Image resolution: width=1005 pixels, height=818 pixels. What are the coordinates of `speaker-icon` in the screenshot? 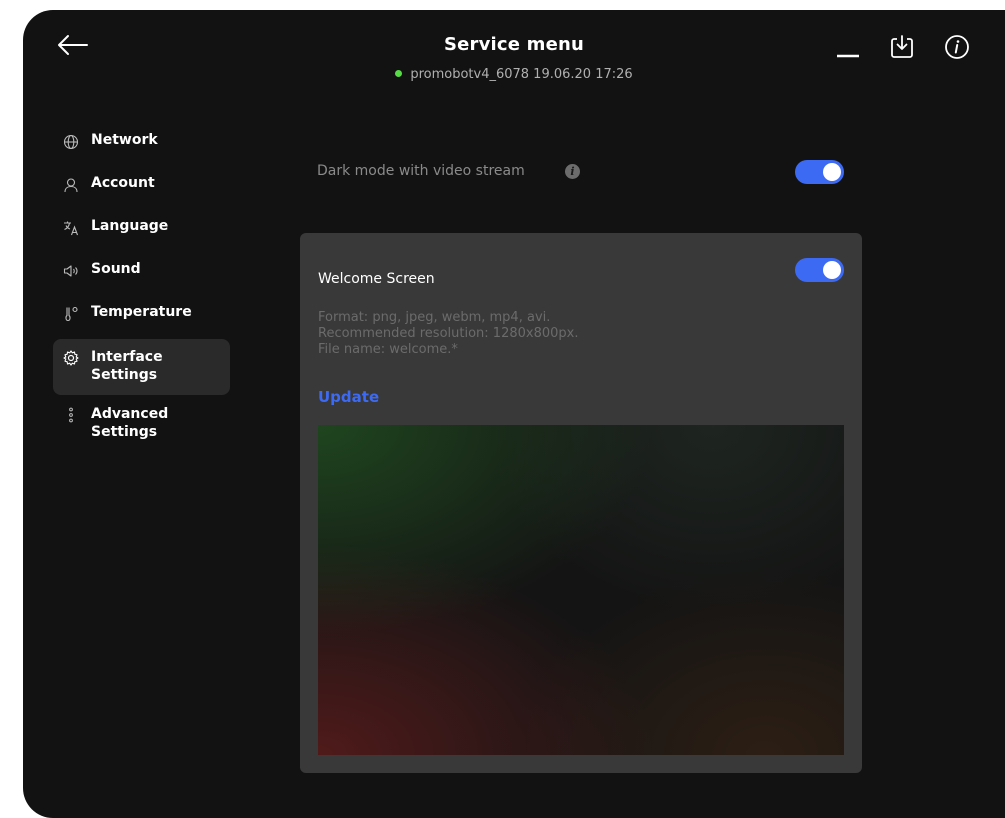 It's located at (70, 271).